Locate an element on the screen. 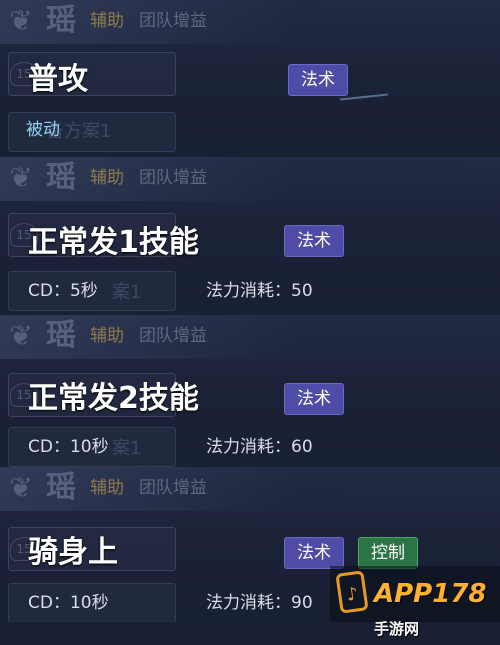 Image resolution: width=500 pixels, height=645 pixels. phone-icon: ♪ is located at coordinates (352, 592).